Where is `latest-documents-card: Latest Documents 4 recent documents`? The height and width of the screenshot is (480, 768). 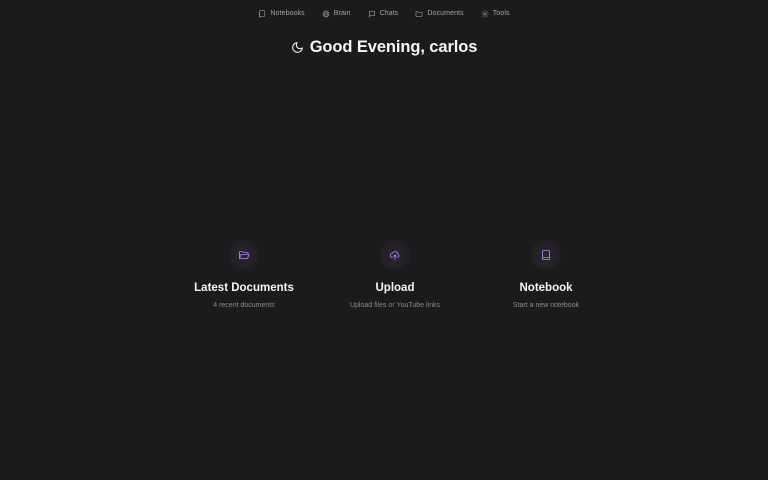
latest-documents-card: Latest Documents 4 recent documents is located at coordinates (244, 274).